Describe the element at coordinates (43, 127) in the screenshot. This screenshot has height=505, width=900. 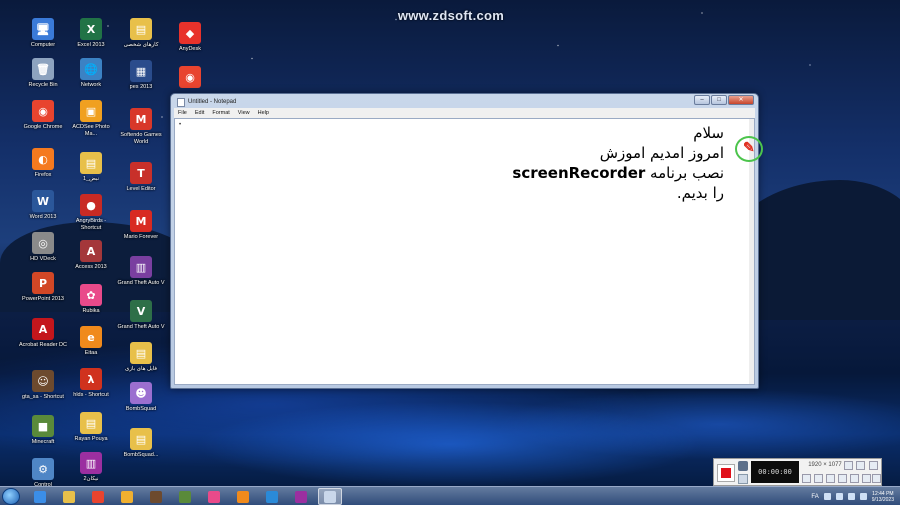
I see `desktop-icon-label: Google Chrome` at that location.